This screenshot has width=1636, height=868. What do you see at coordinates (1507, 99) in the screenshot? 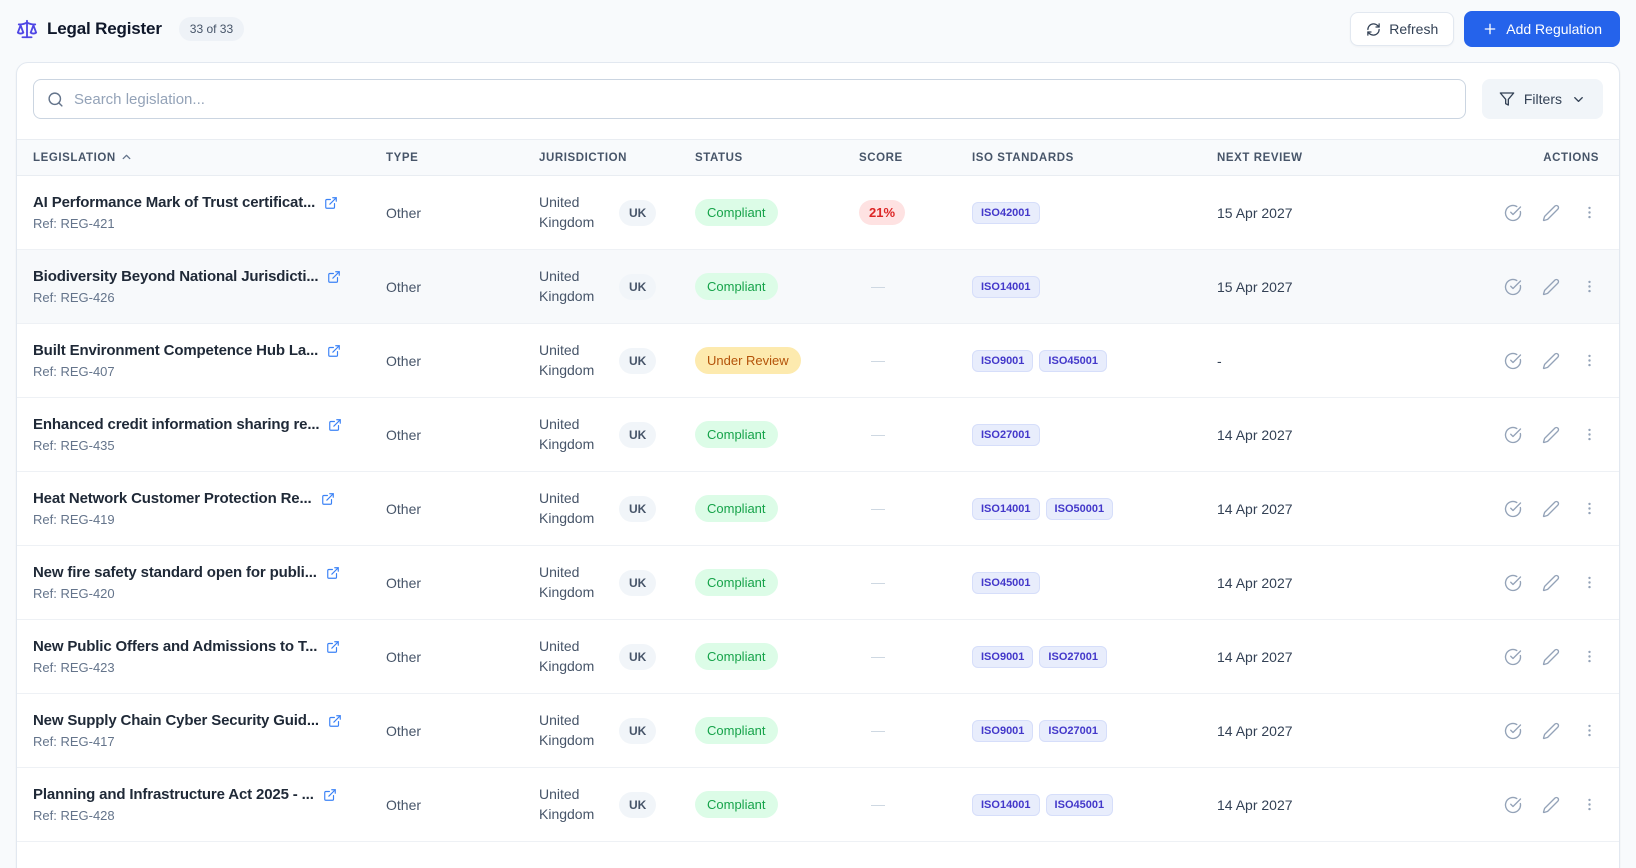
I see `funnel-icon` at bounding box center [1507, 99].